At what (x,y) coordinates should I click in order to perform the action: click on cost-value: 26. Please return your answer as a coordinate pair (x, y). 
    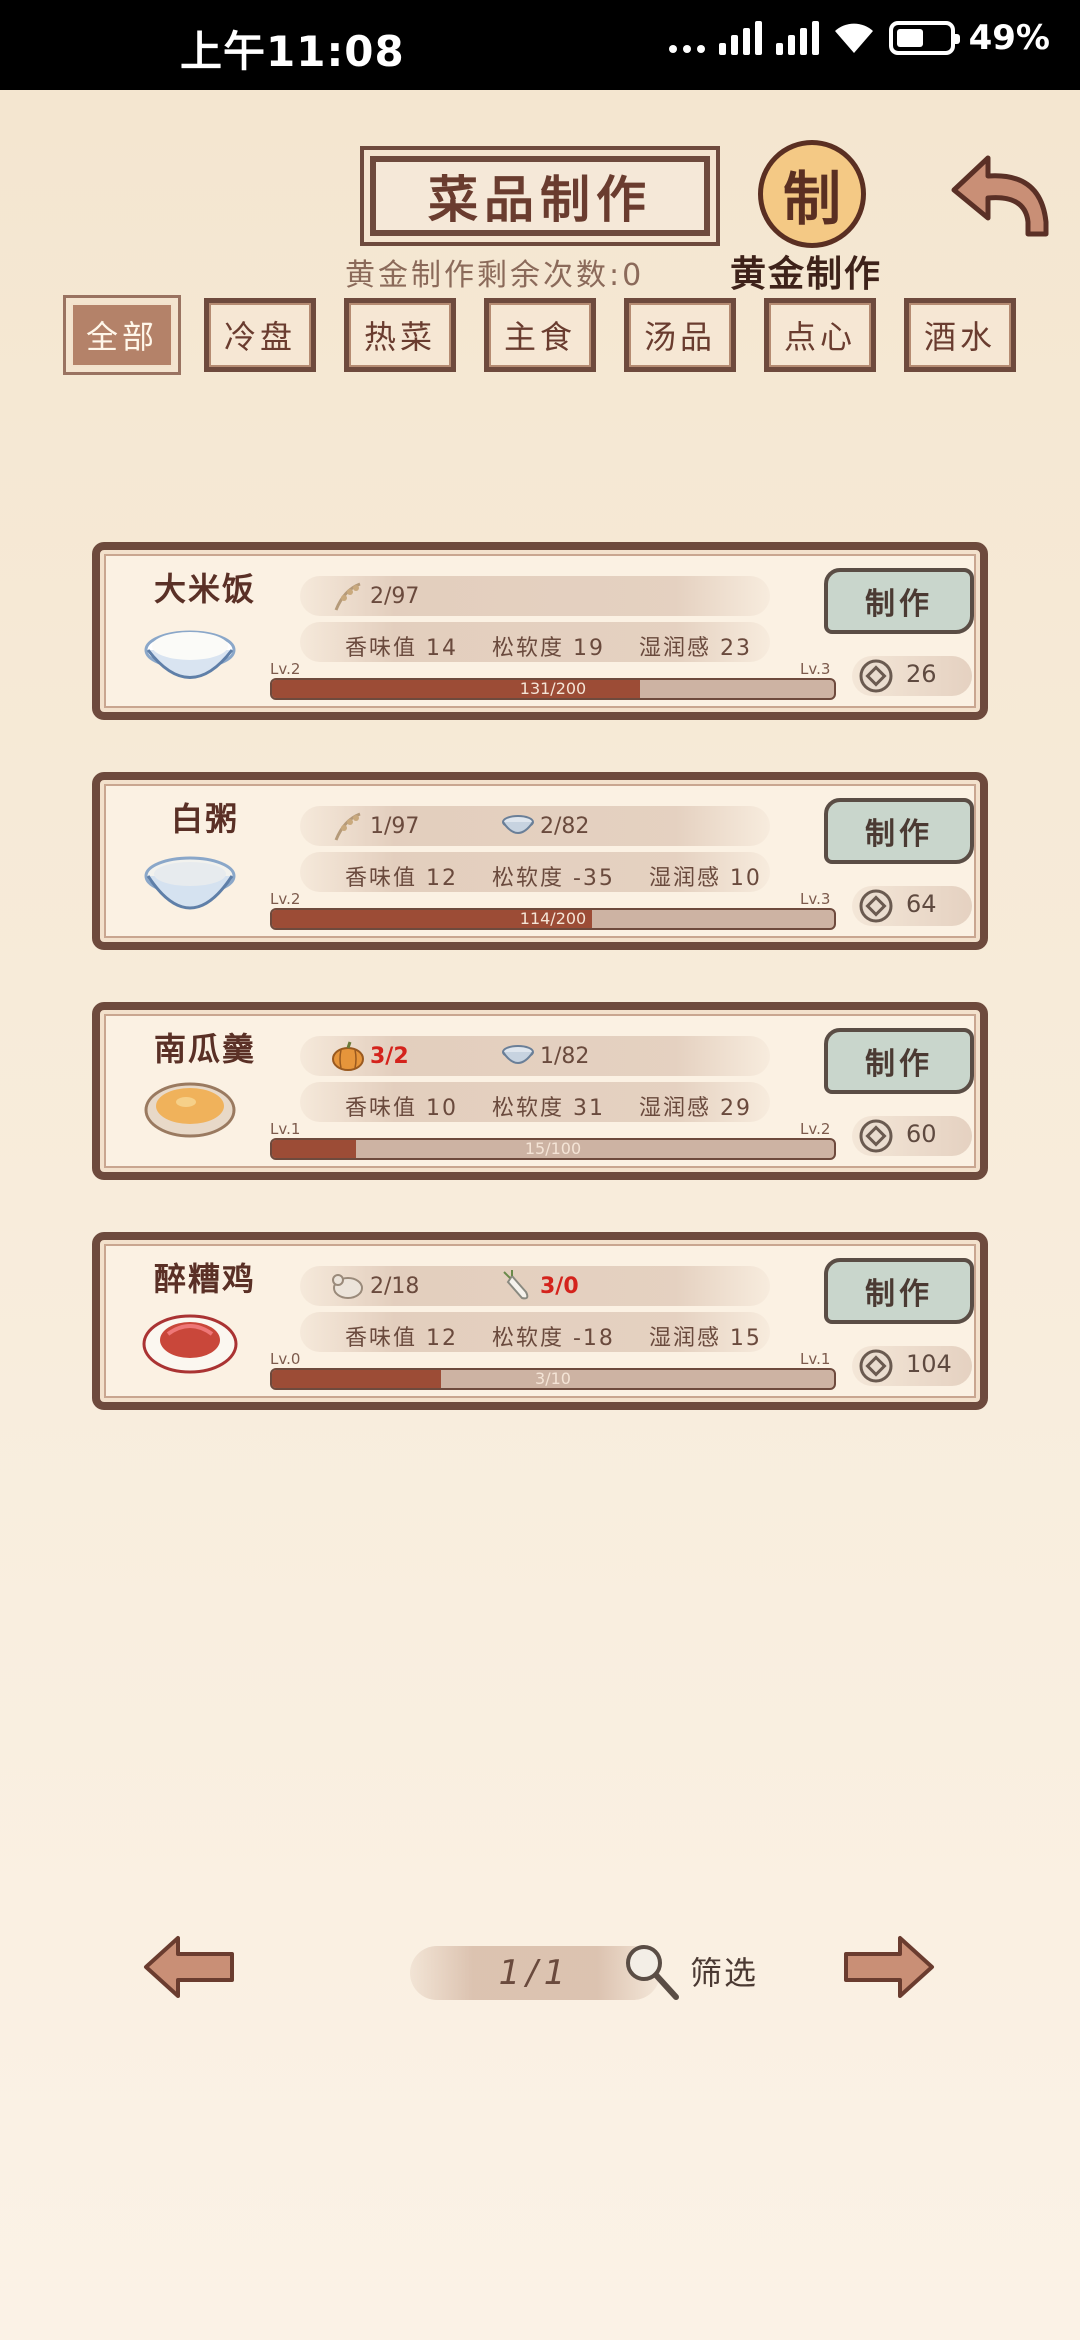
    Looking at the image, I should click on (921, 674).